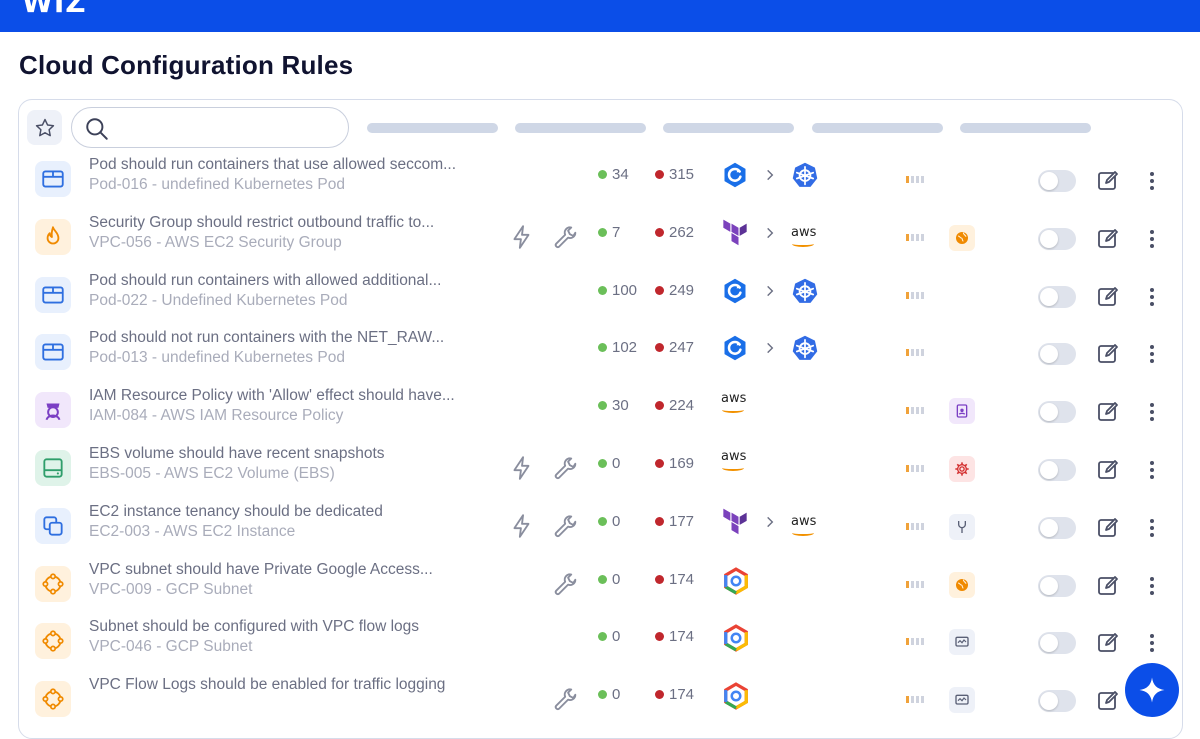  I want to click on rule-subtitle: IAM-084 - AWS IAM Resource Policy, so click(216, 416).